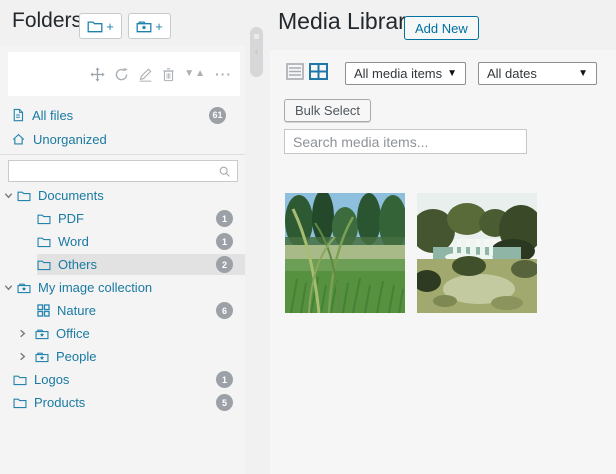 The height and width of the screenshot is (474, 616). I want to click on folder-label: Others, so click(78, 264).